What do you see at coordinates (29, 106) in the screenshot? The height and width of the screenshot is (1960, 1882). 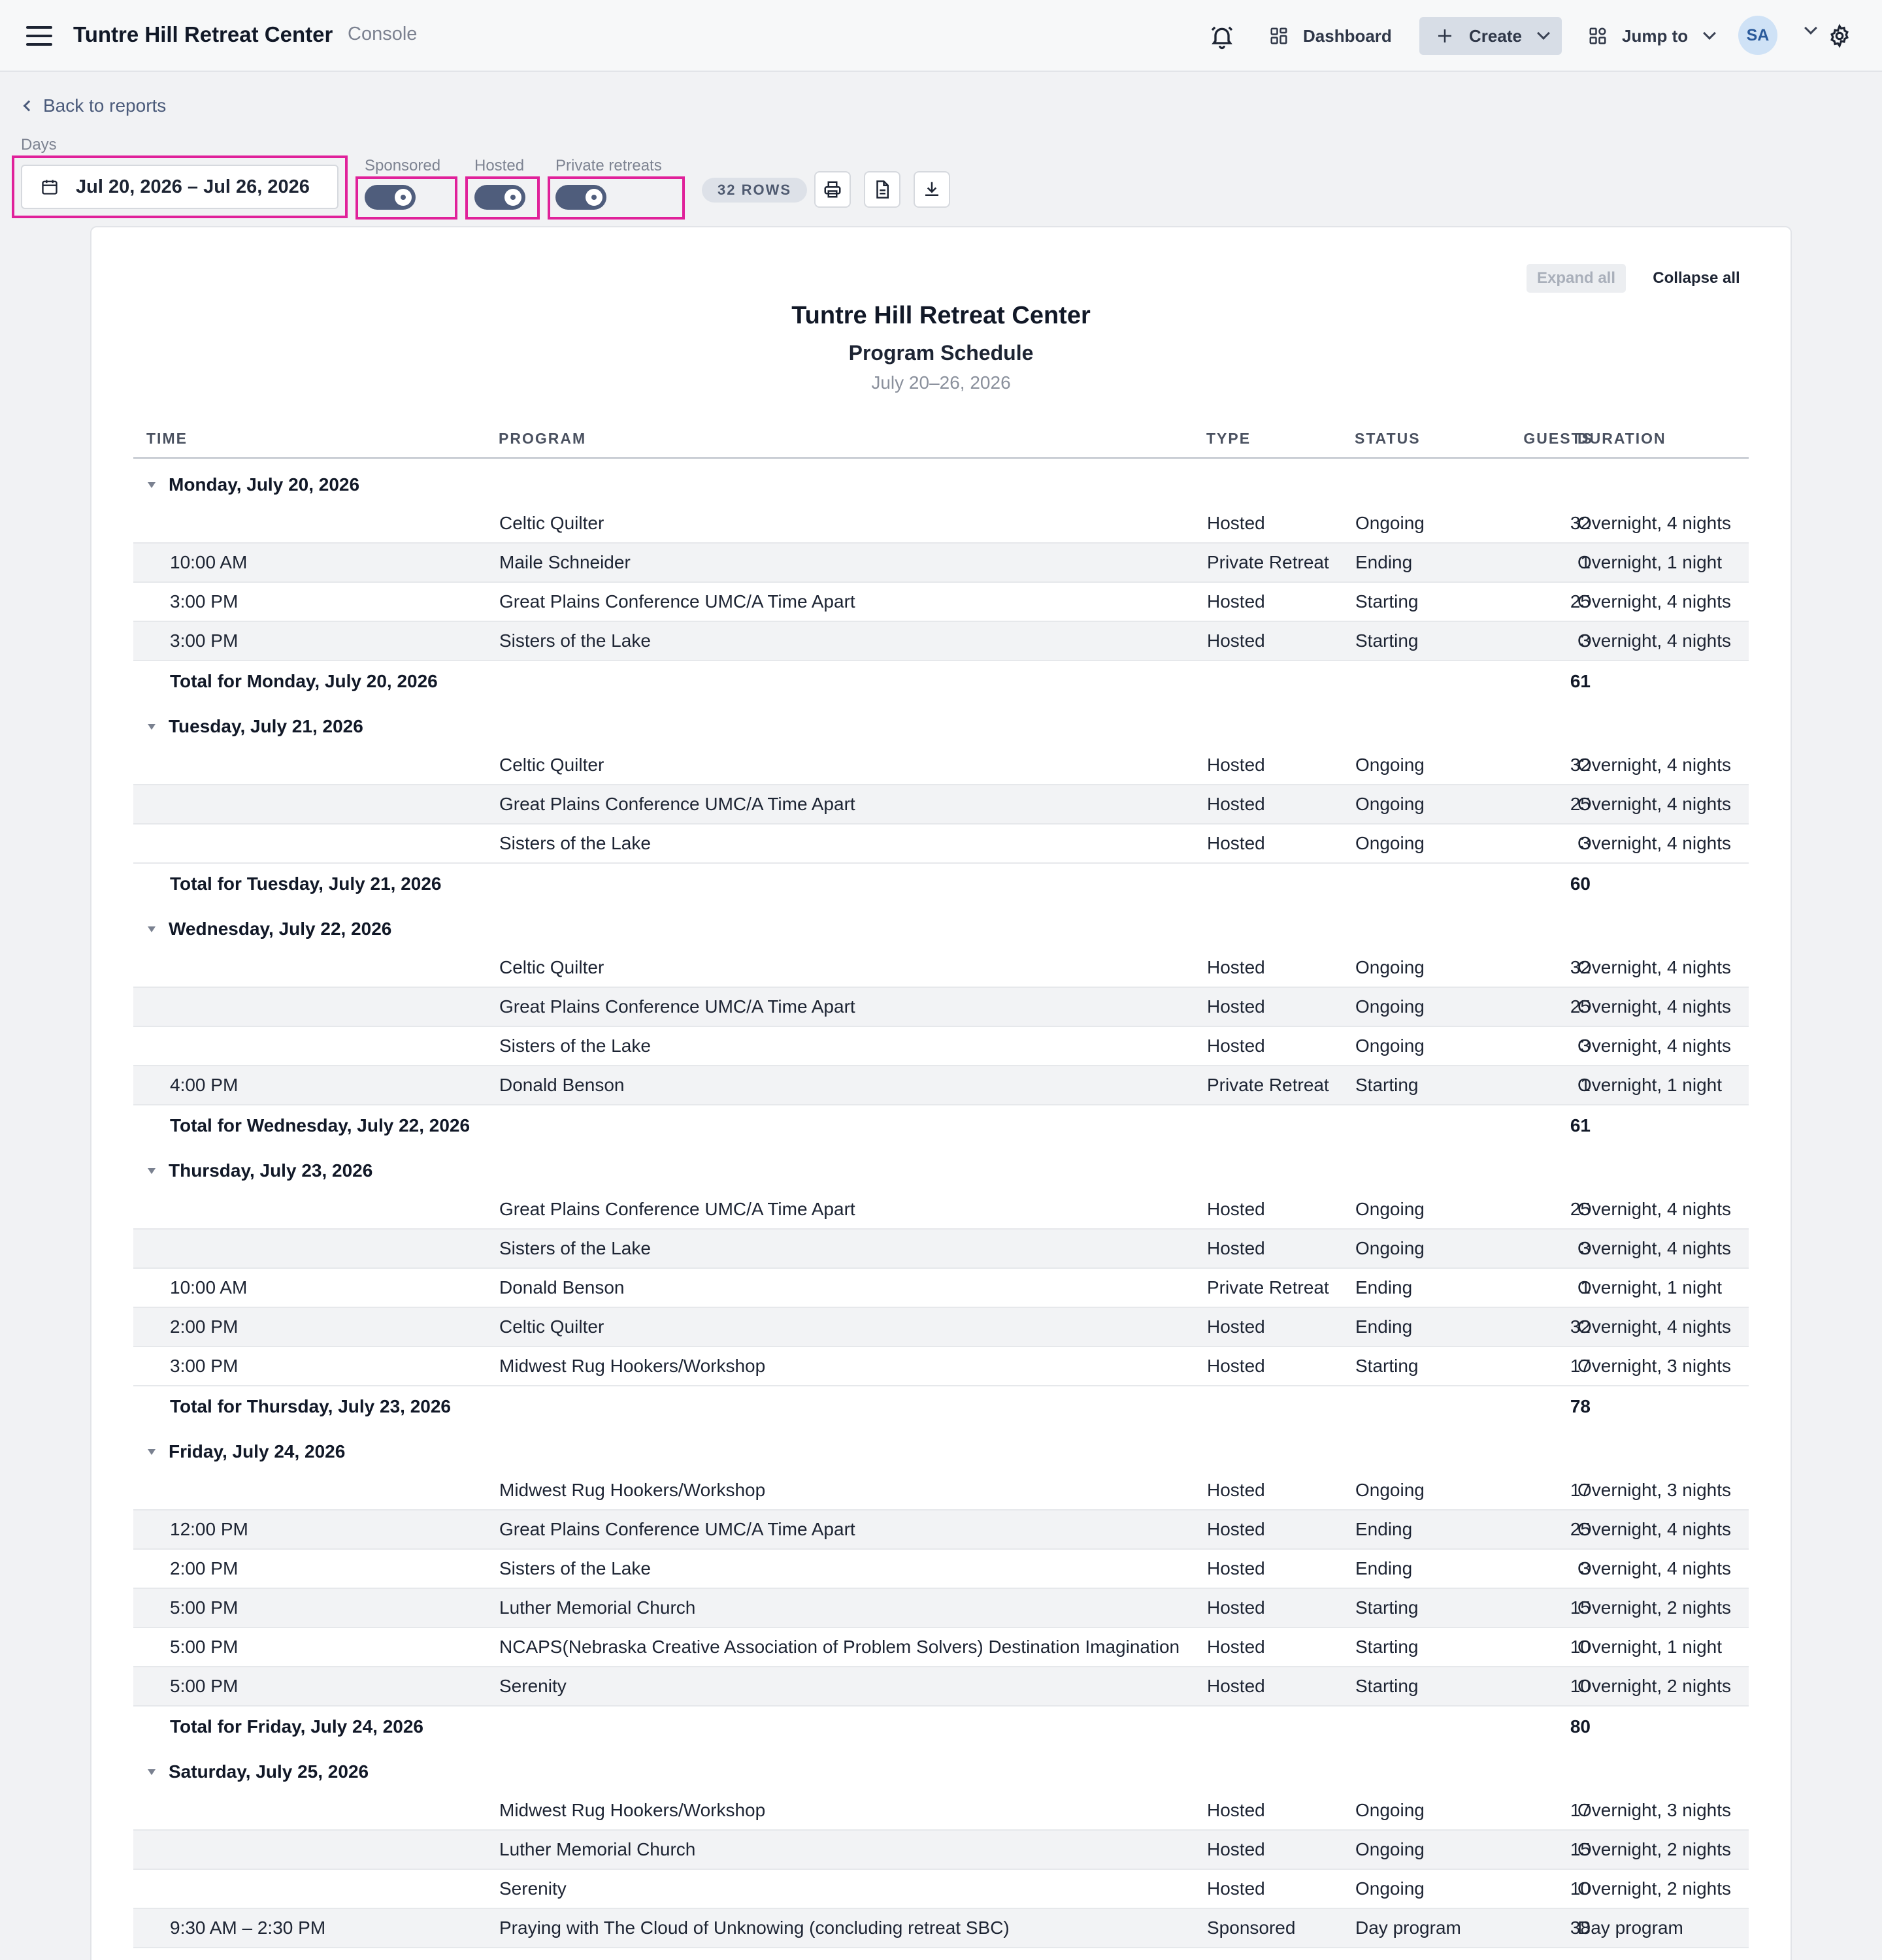 I see `chevron-left-icon` at bounding box center [29, 106].